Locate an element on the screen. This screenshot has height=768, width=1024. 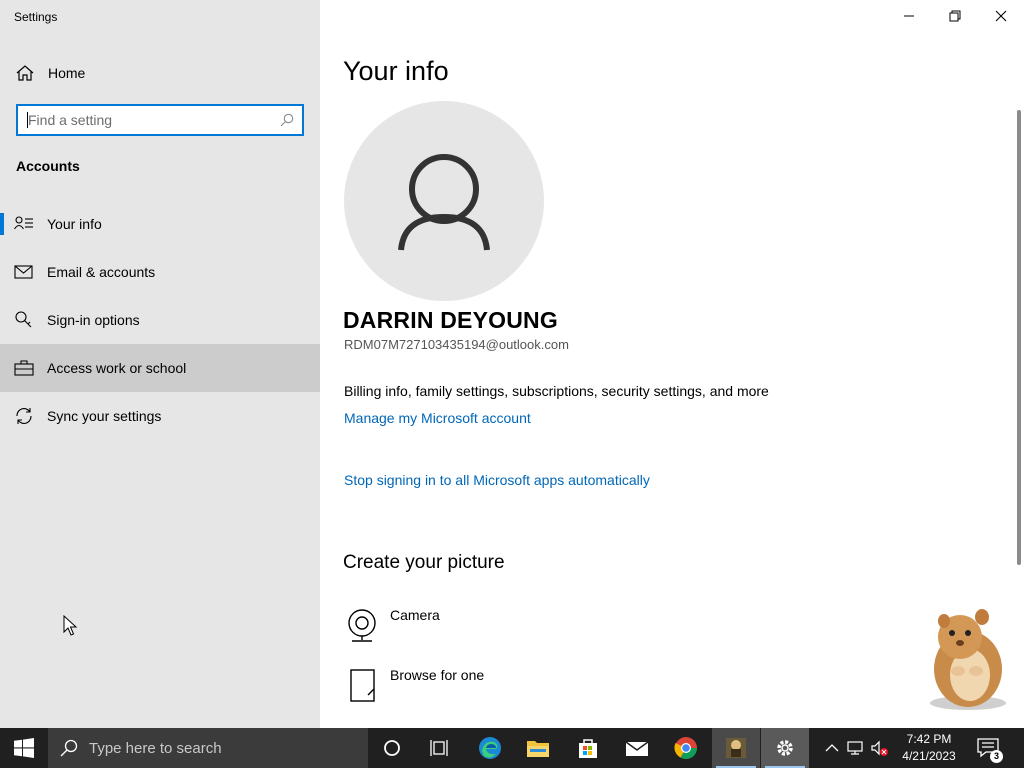
sidebar-item-sync-settings: Sync your settings is located at coordinates (160, 416).